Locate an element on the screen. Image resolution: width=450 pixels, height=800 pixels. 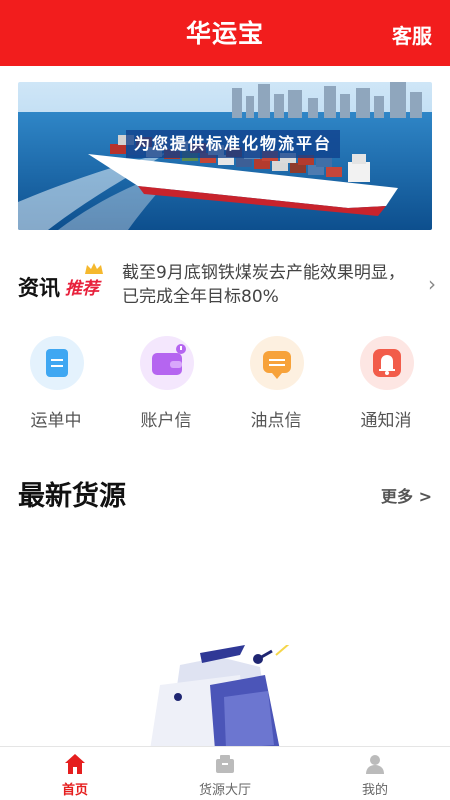
quick-action-notice: 通知消 is located at coordinates (386, 384).